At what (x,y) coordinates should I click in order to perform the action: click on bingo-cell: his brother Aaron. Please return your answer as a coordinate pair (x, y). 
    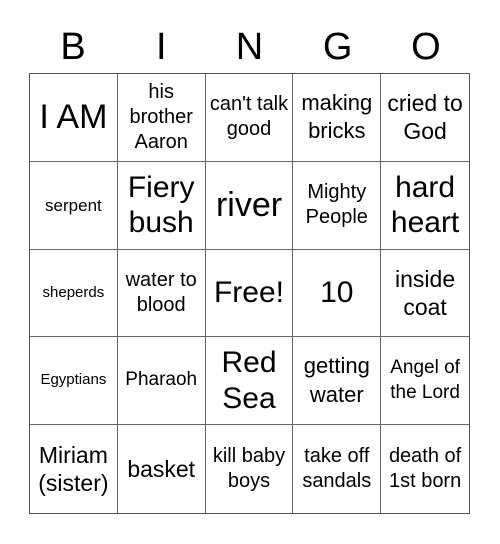
    Looking at the image, I should click on (161, 118).